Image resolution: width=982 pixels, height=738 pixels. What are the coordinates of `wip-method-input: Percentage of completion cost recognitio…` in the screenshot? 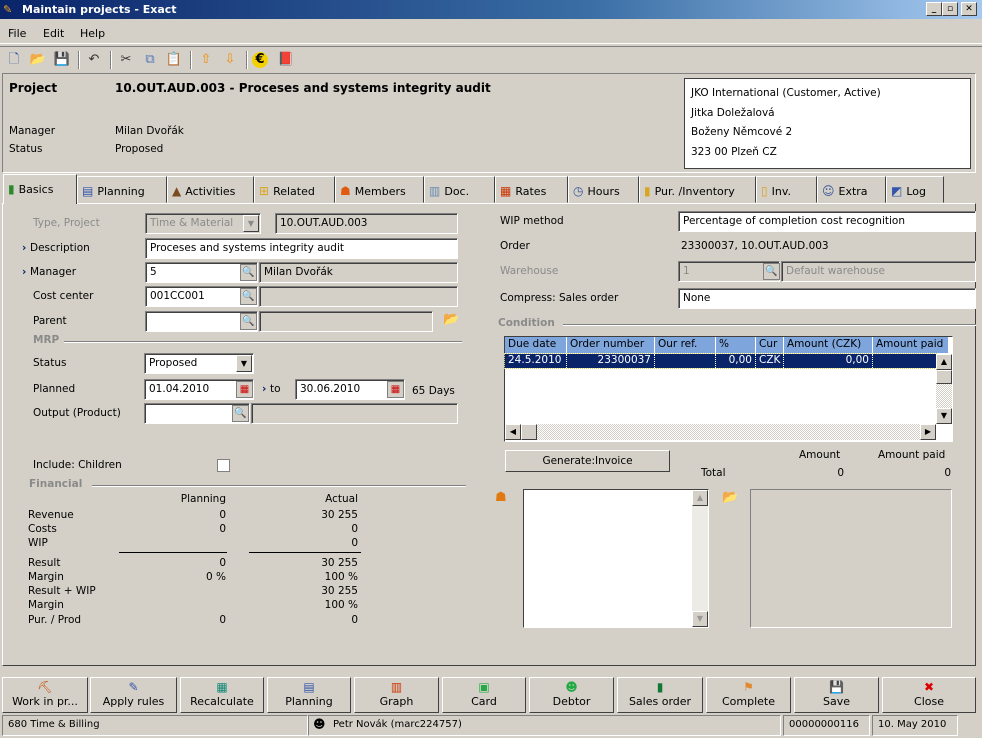 It's located at (827, 221).